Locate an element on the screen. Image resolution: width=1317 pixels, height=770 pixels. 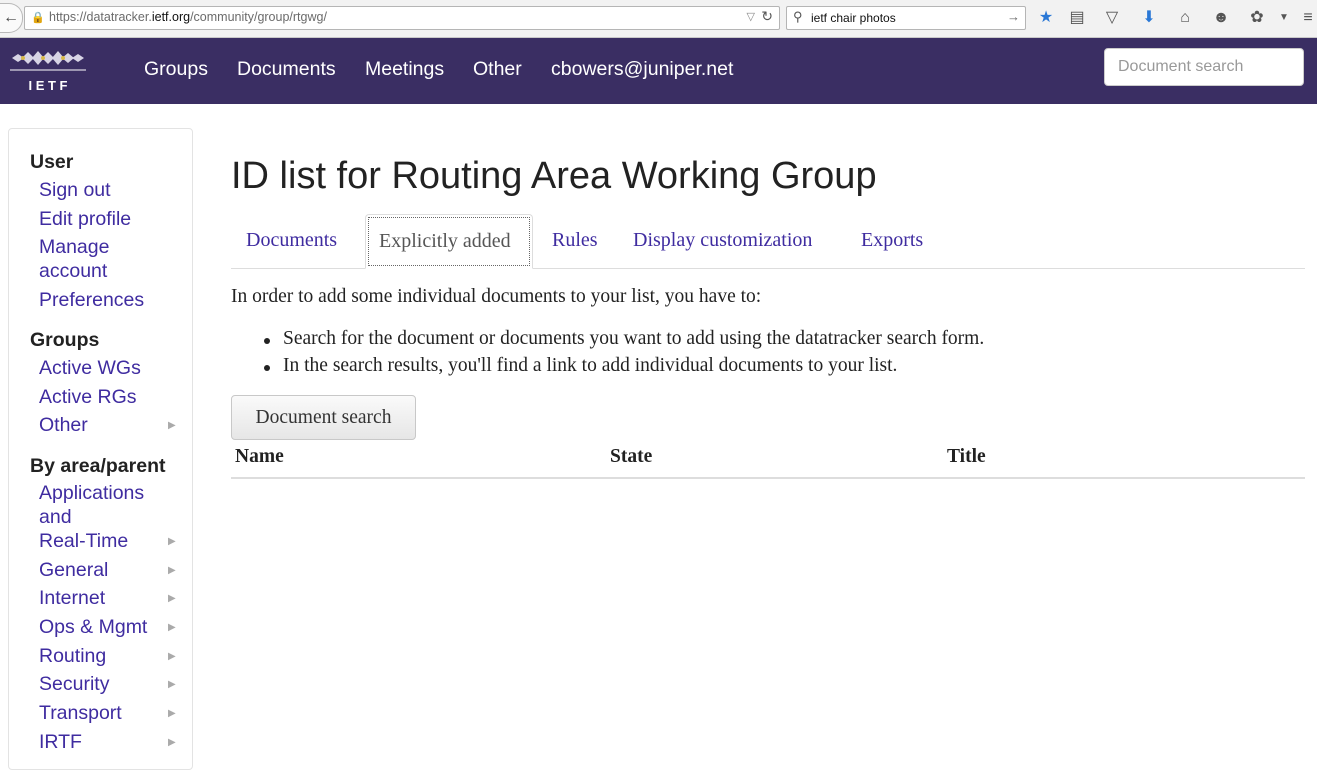
sidebar-item-preferences: Preferences is located at coordinates (91, 300).